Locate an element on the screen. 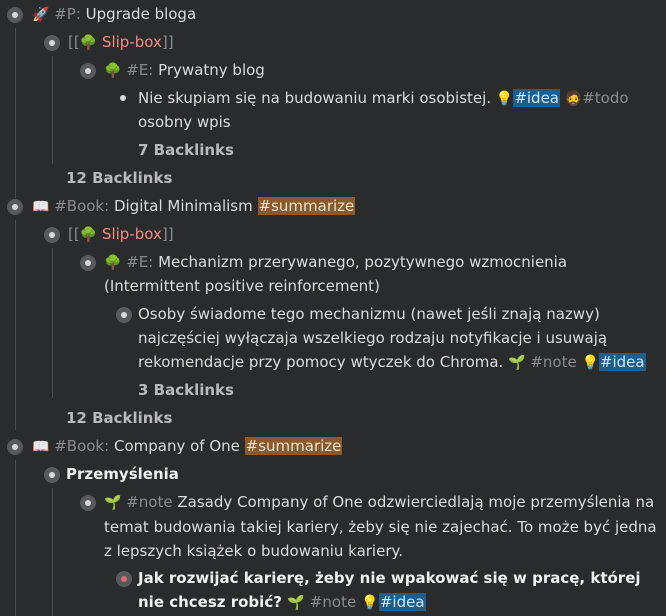 Image resolution: width=666 pixels, height=616 pixels. block-title: Przemyślenia is located at coordinates (122, 474).